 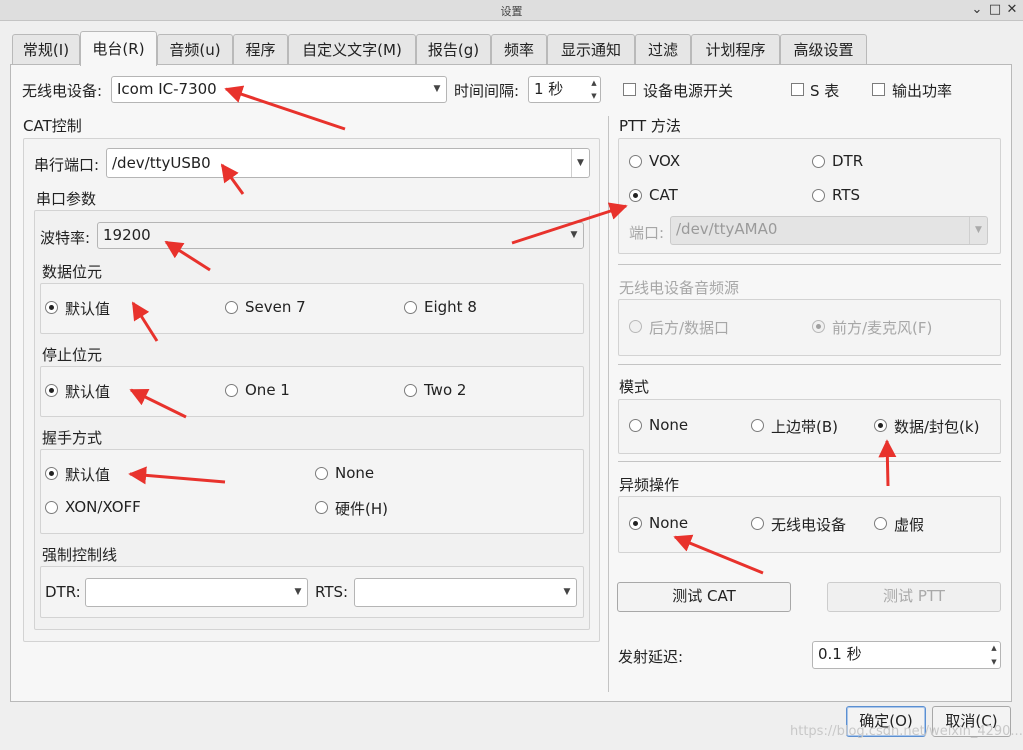 What do you see at coordinates (127, 235) in the screenshot?
I see `baud-value: 19200` at bounding box center [127, 235].